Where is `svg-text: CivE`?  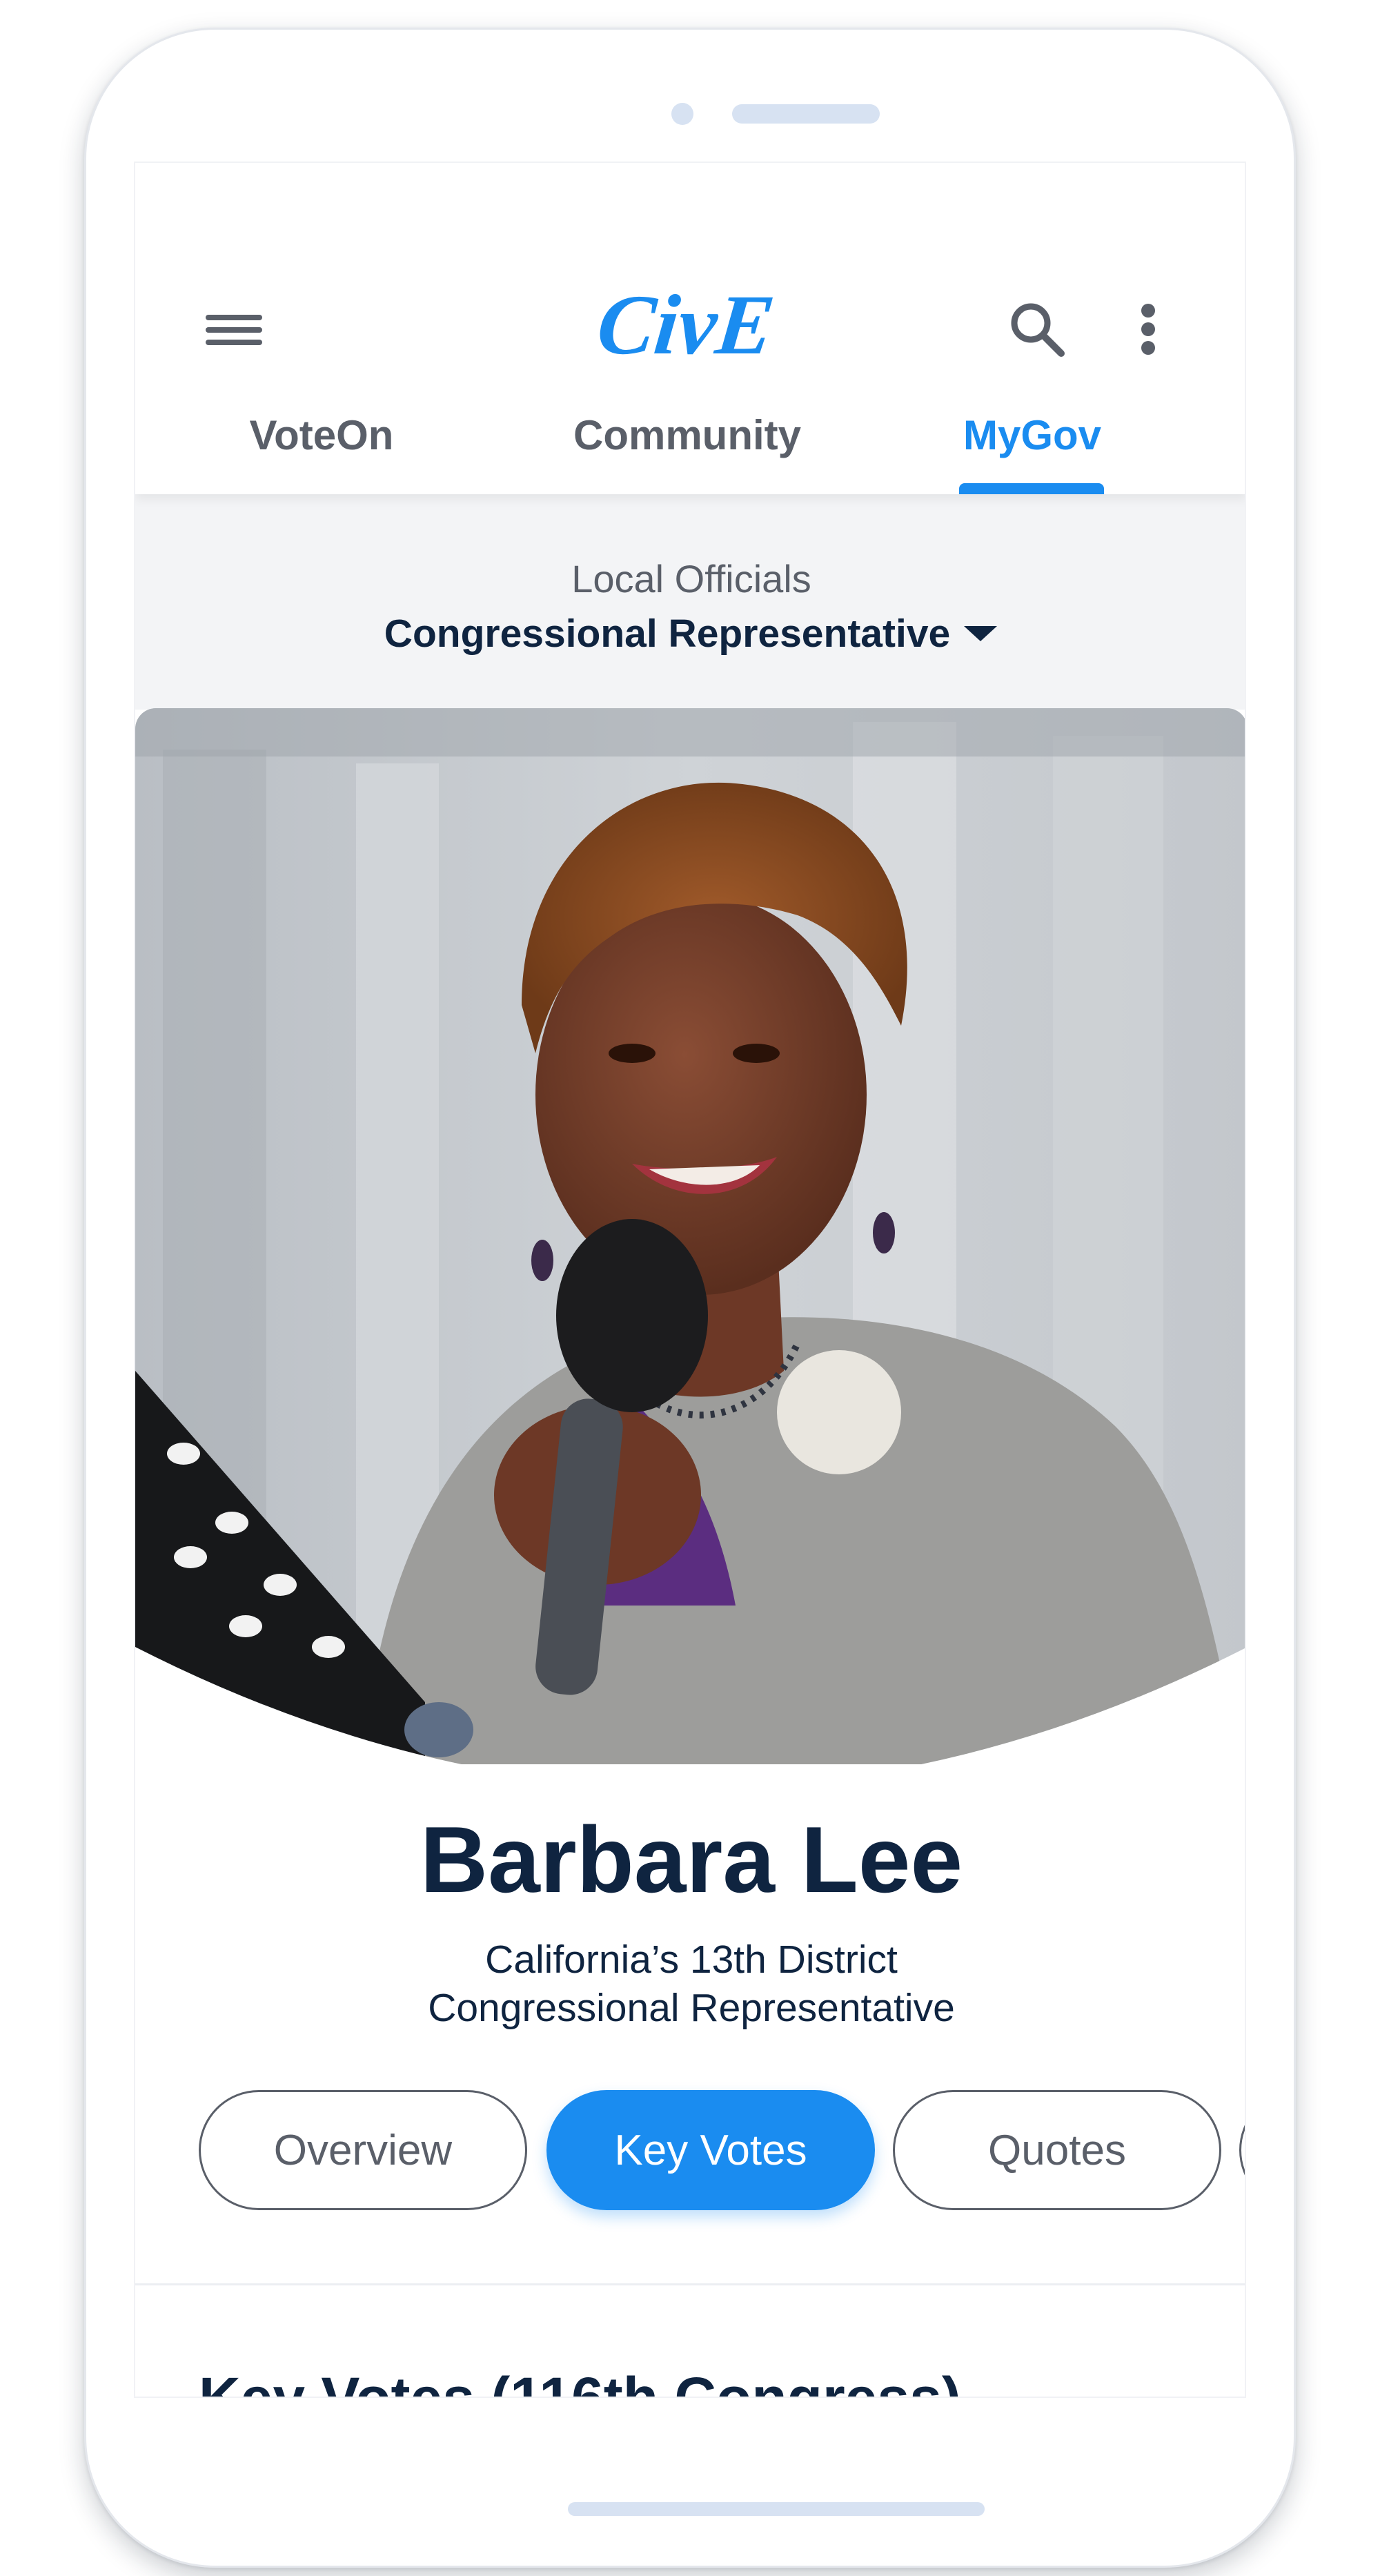
svg-text: CivE is located at coordinates (685, 325).